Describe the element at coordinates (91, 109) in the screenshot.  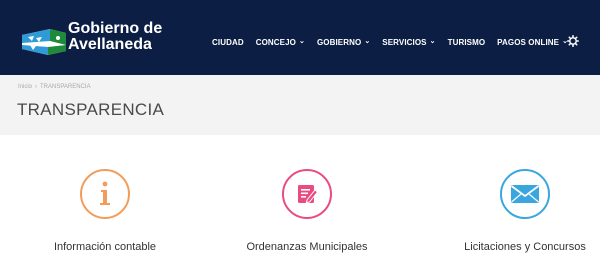
I see `page-title: TRANSPARENCIA` at that location.